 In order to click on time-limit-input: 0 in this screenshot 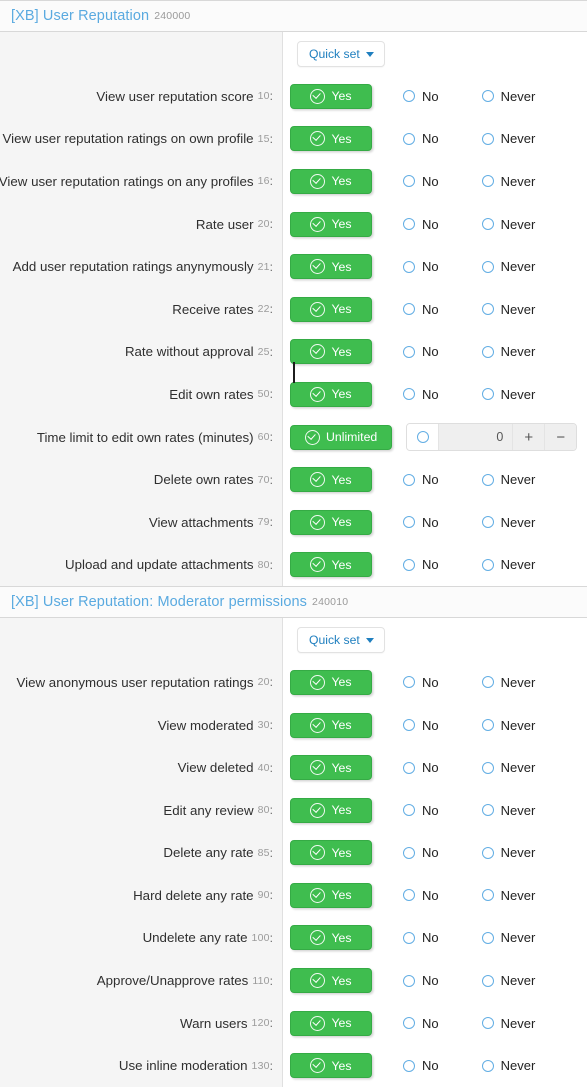, I will do `click(476, 437)`.